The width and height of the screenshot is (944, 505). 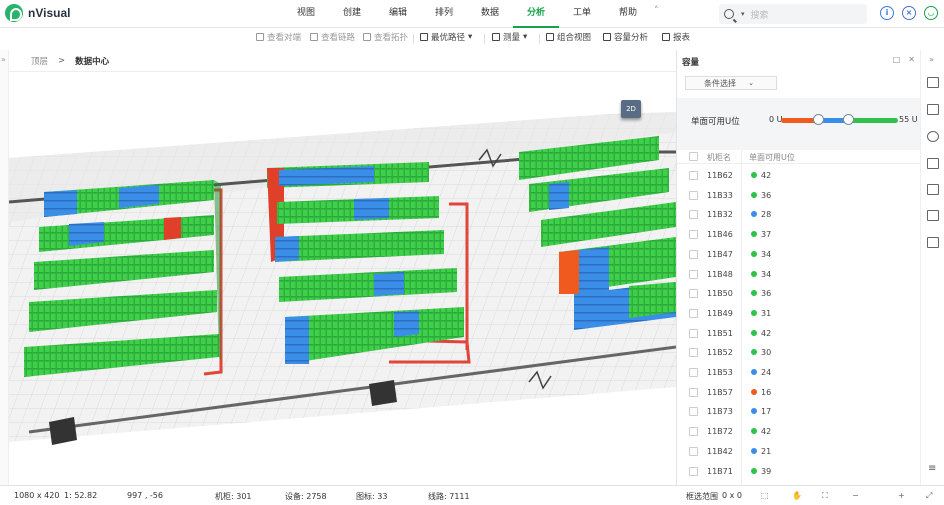 What do you see at coordinates (872, 120) in the screenshot?
I see `slider-range-high` at bounding box center [872, 120].